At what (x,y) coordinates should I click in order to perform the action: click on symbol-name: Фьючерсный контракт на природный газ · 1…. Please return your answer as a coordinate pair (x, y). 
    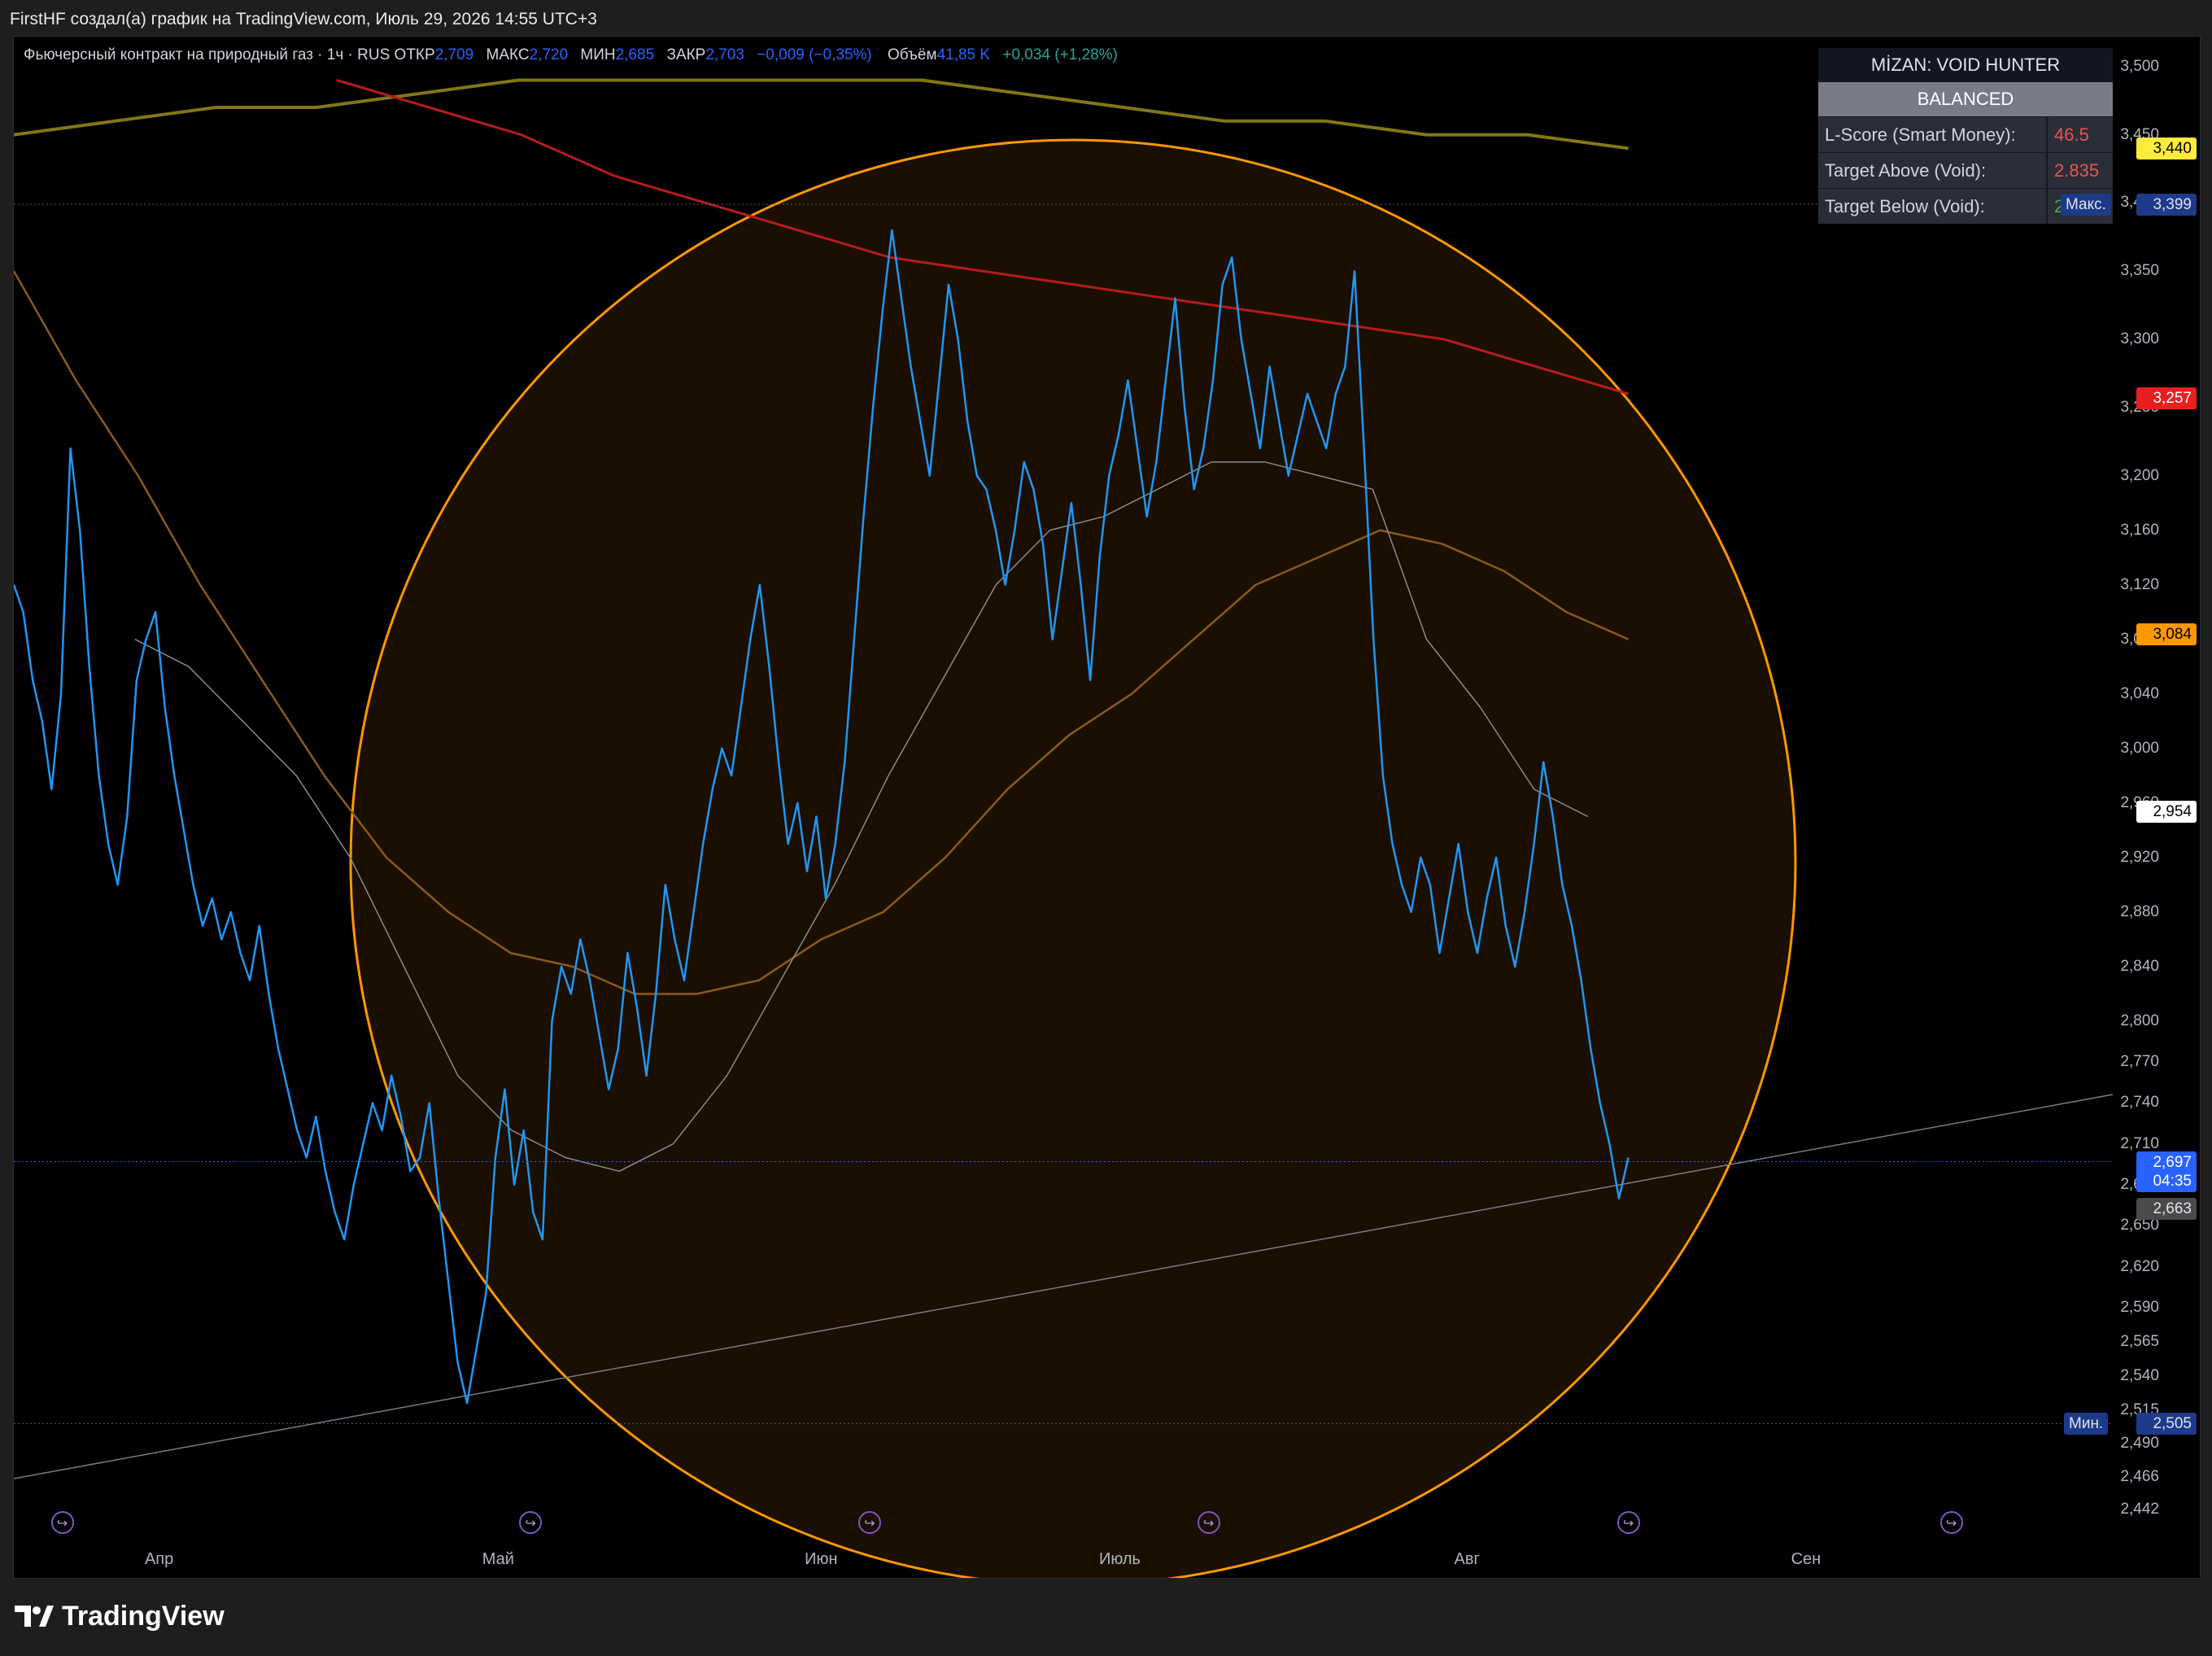
    Looking at the image, I should click on (207, 54).